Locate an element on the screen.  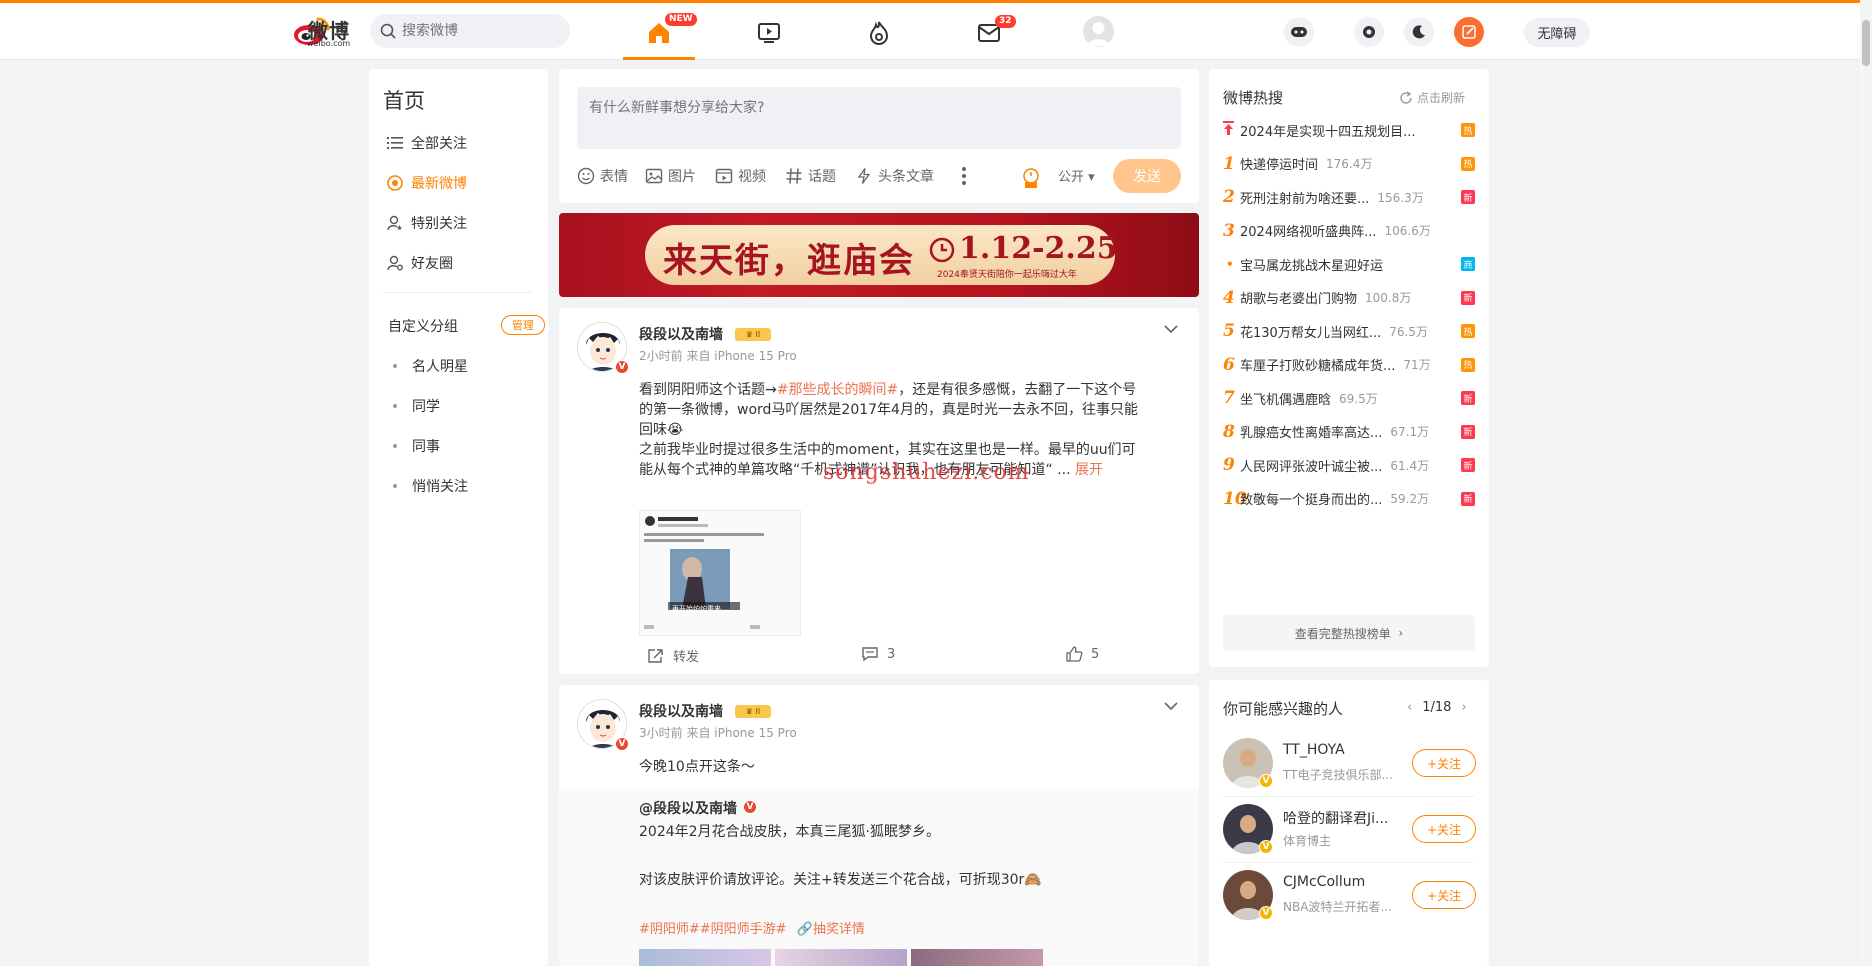
hot-search-count: 76.5万 is located at coordinates (1408, 331).